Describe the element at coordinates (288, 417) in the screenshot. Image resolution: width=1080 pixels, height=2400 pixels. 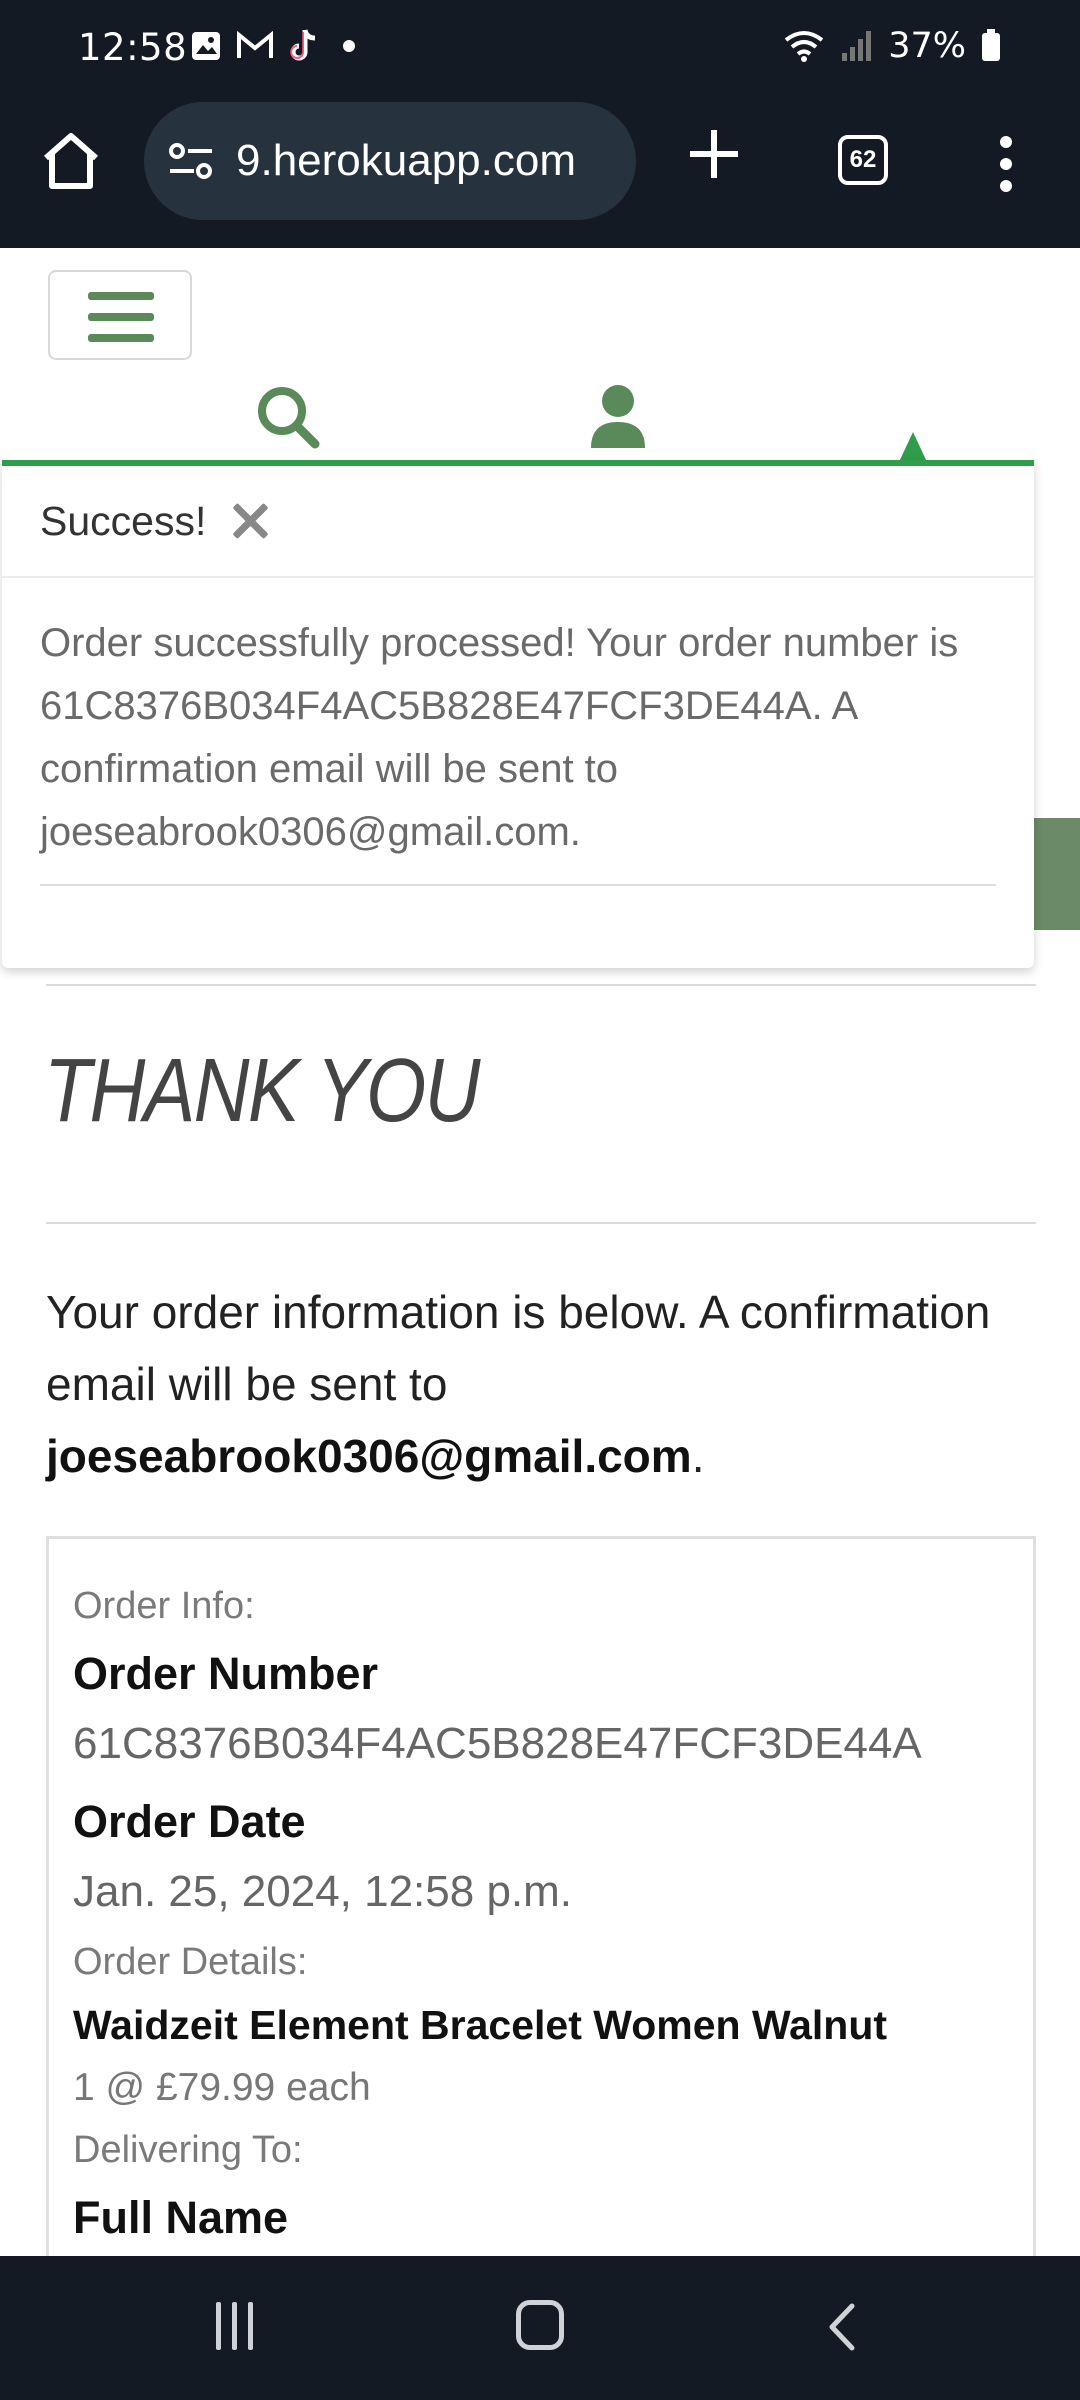
I see `search-icon` at that location.